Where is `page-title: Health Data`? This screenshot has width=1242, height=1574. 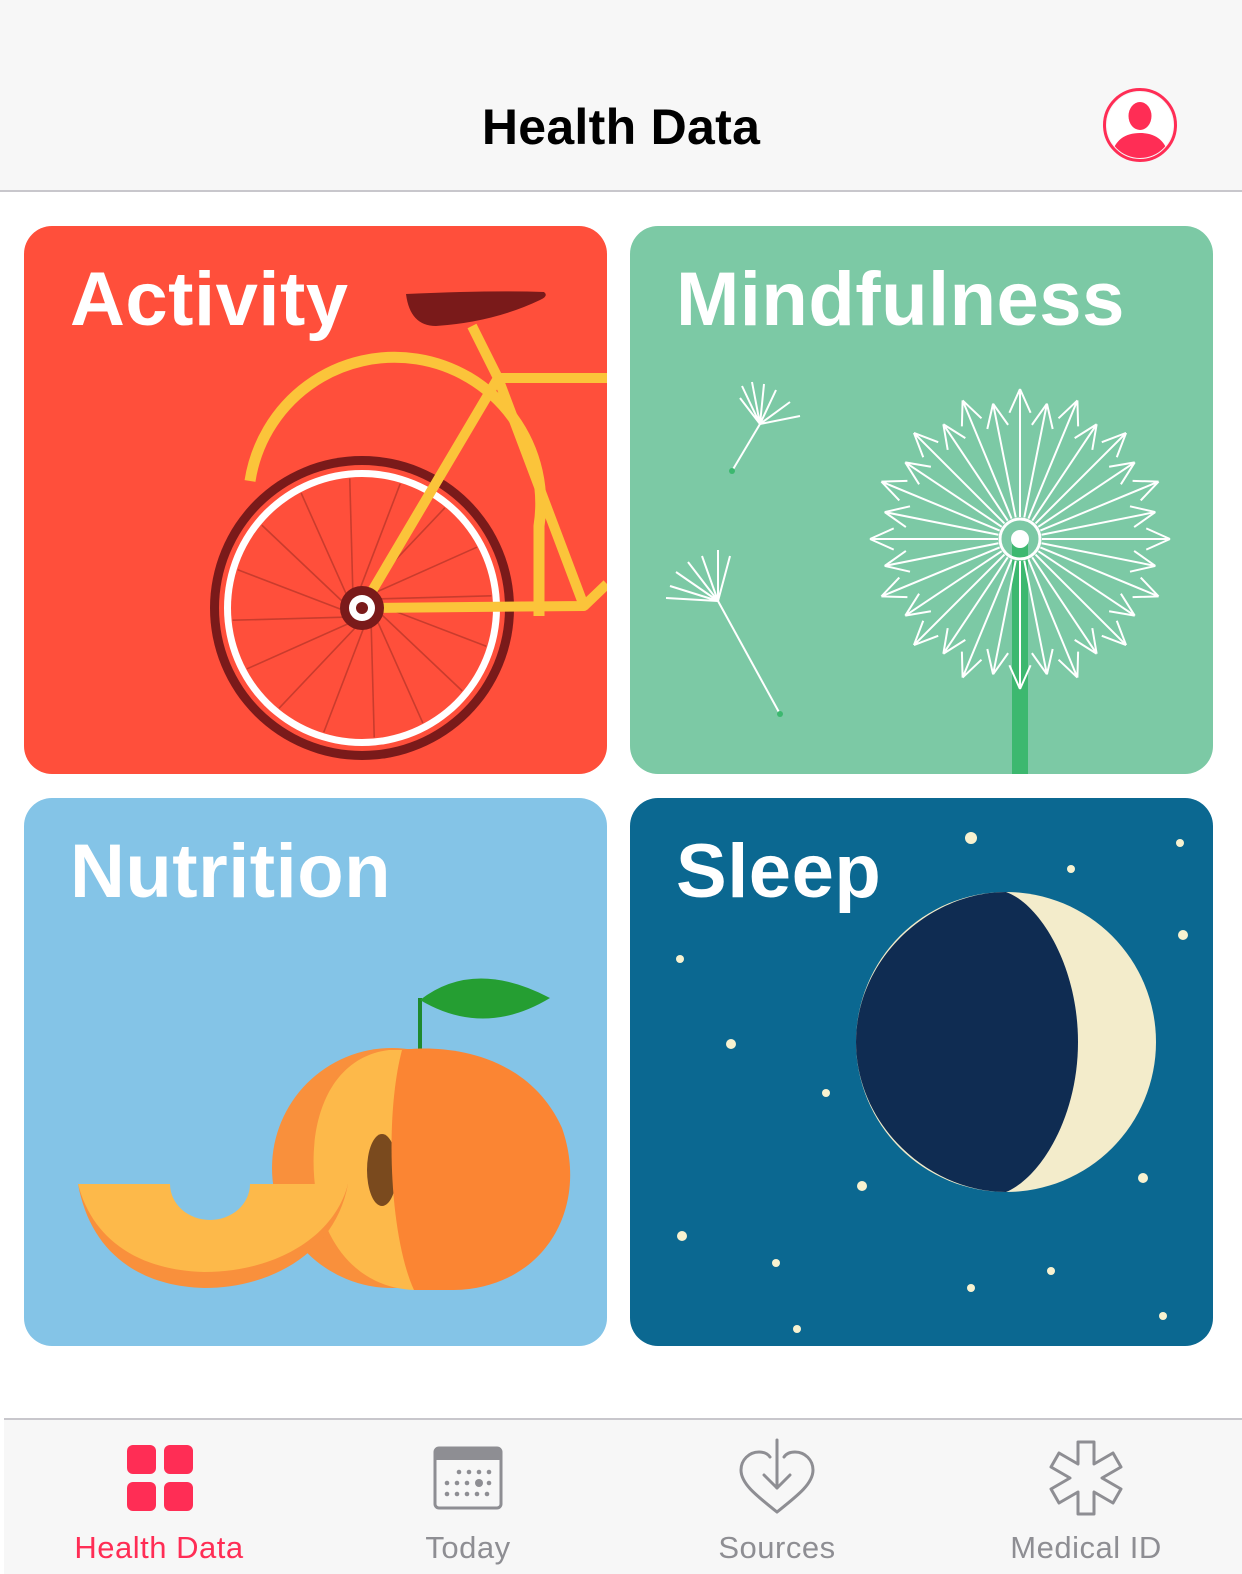
page-title: Health Data is located at coordinates (621, 127).